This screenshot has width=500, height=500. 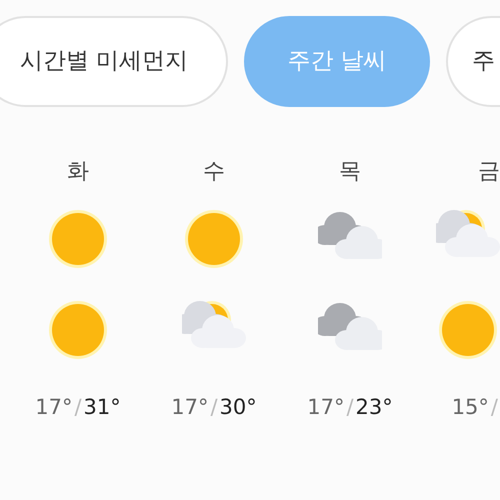 What do you see at coordinates (214, 172) in the screenshot?
I see `day-label: 수` at bounding box center [214, 172].